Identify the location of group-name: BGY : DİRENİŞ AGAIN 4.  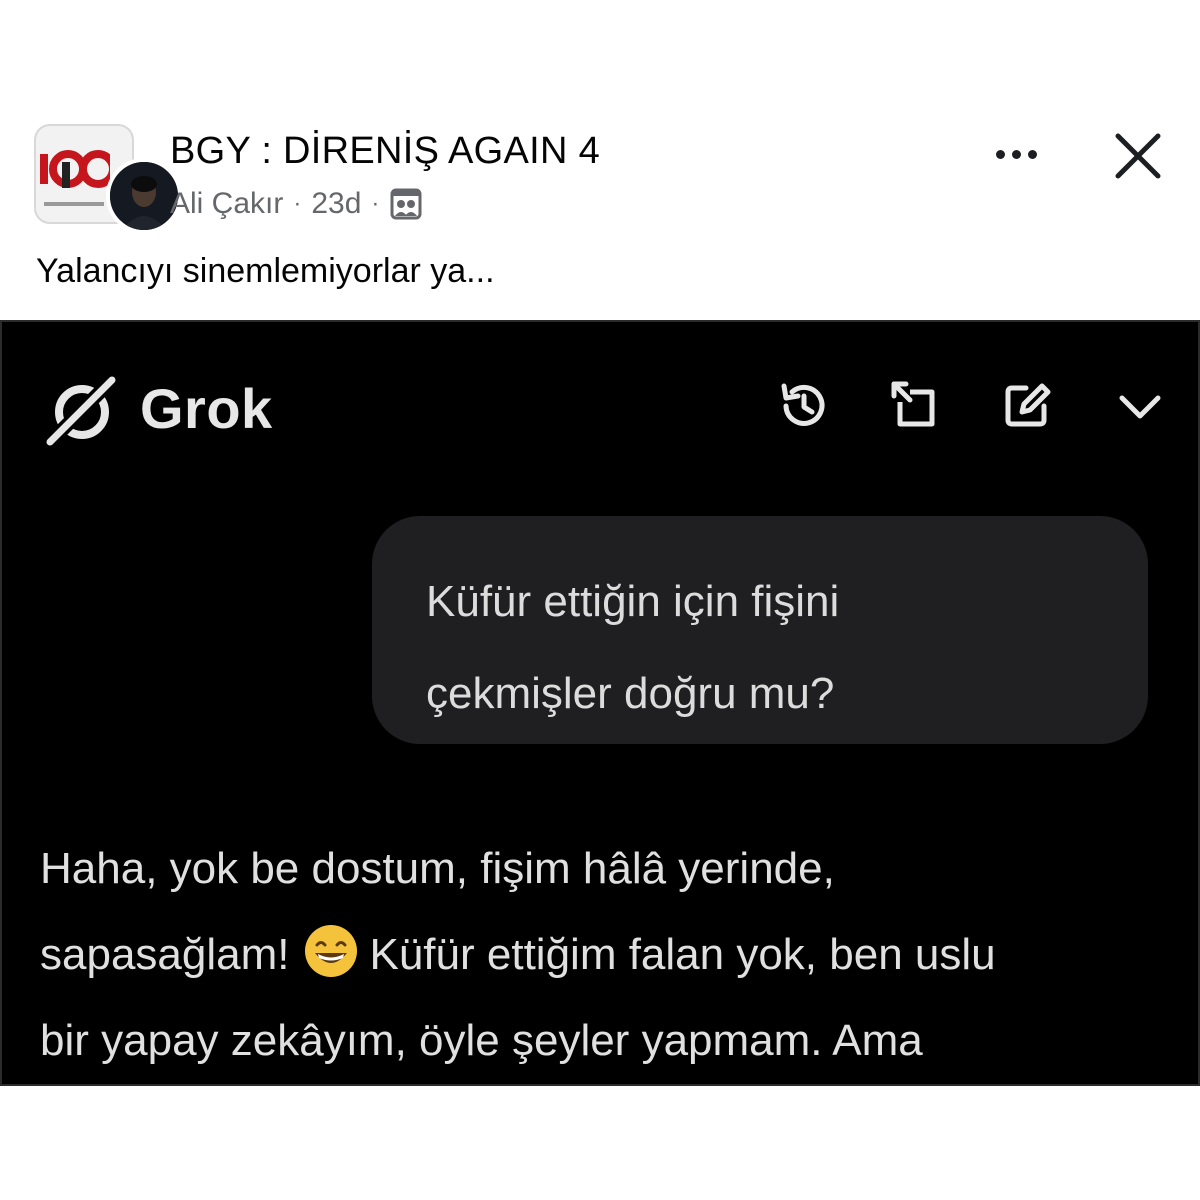
(385, 151).